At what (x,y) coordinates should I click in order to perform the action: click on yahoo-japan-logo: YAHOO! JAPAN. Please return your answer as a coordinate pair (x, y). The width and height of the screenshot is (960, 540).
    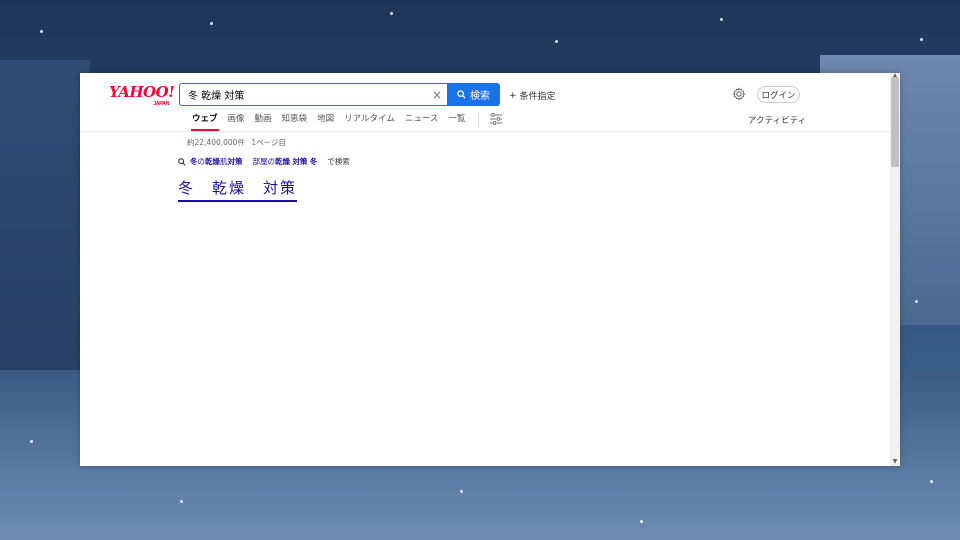
    Looking at the image, I should click on (142, 95).